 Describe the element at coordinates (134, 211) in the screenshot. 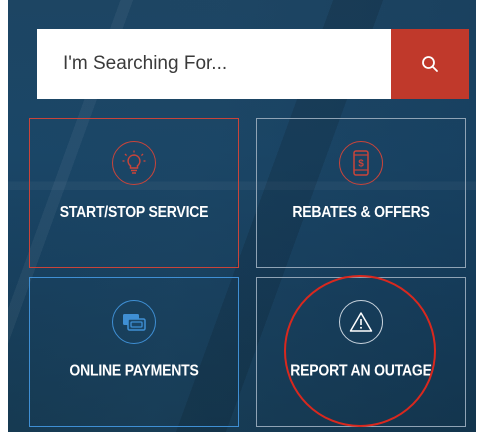

I see `tile-label: START/STOP SERVICE` at that location.